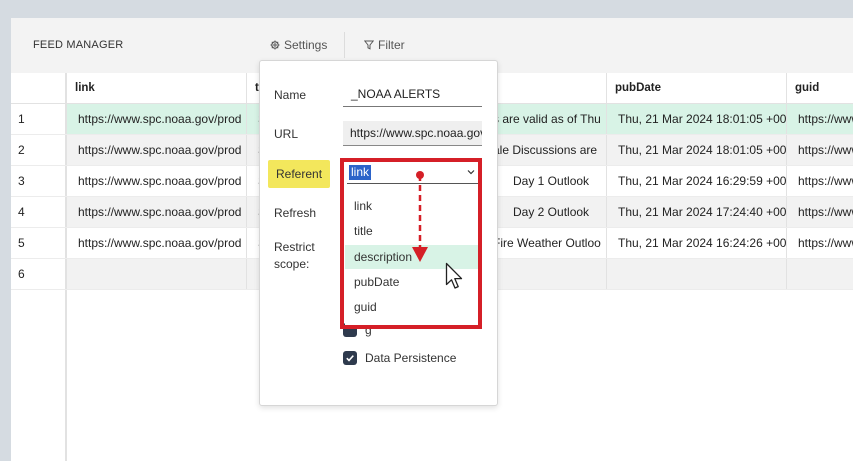  I want to click on row-number-gutter, so click(38, 375).